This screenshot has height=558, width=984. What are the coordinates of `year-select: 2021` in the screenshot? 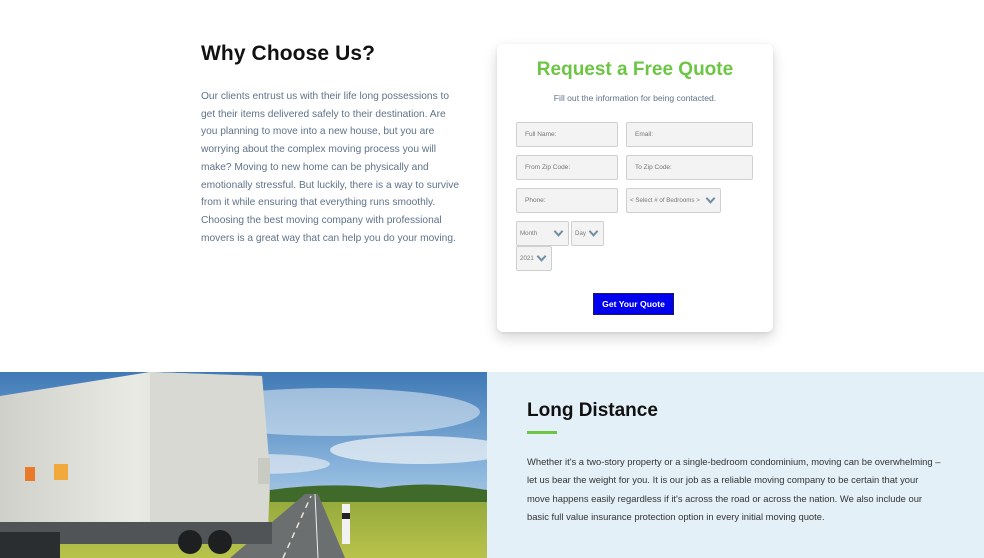 It's located at (534, 258).